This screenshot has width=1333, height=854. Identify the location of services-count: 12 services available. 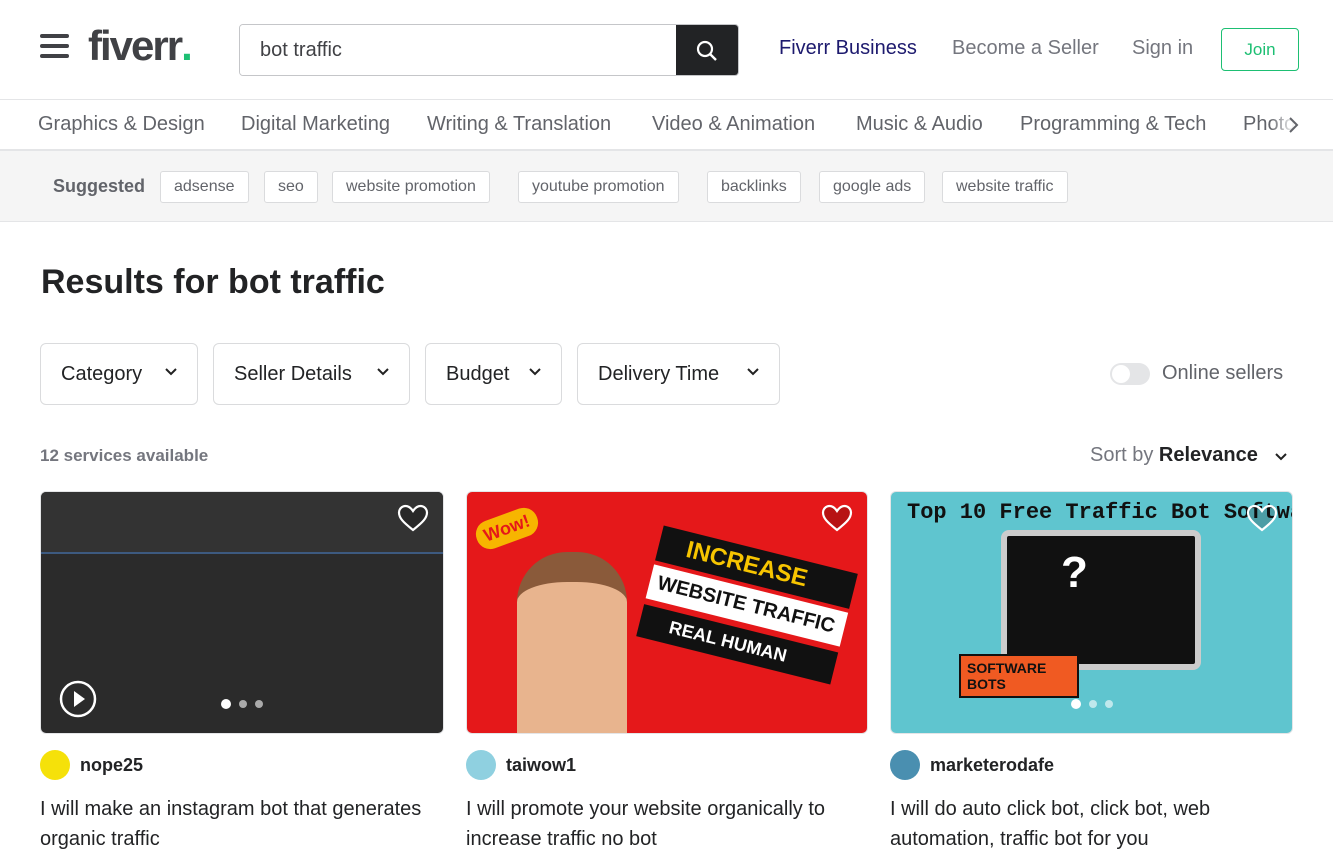
(124, 455).